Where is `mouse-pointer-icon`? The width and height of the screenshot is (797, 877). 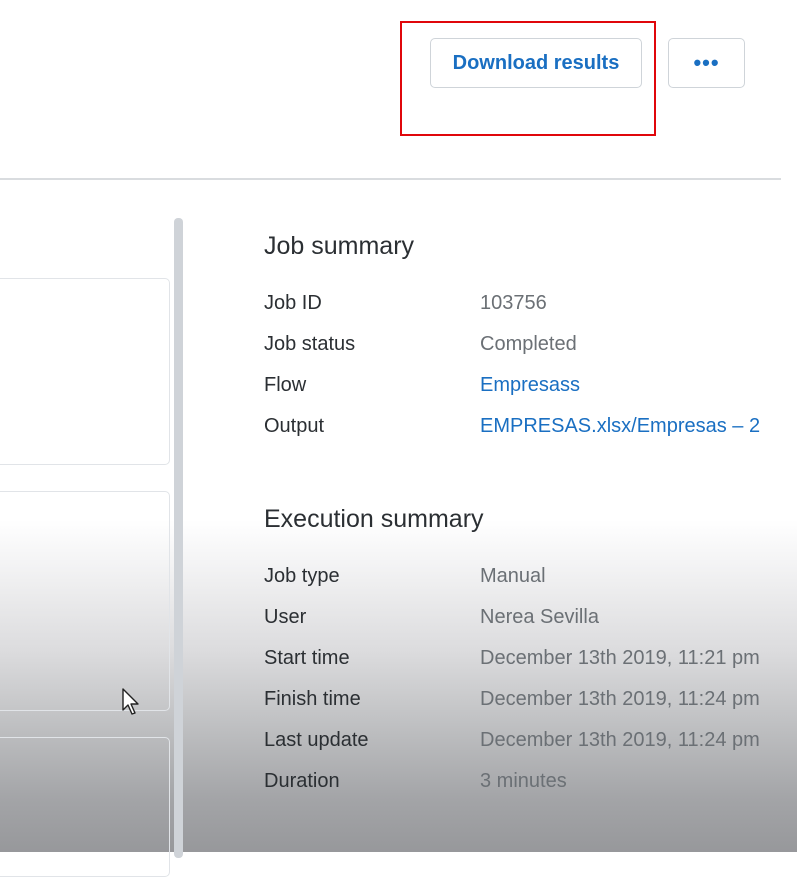
mouse-pointer-icon is located at coordinates (130, 701).